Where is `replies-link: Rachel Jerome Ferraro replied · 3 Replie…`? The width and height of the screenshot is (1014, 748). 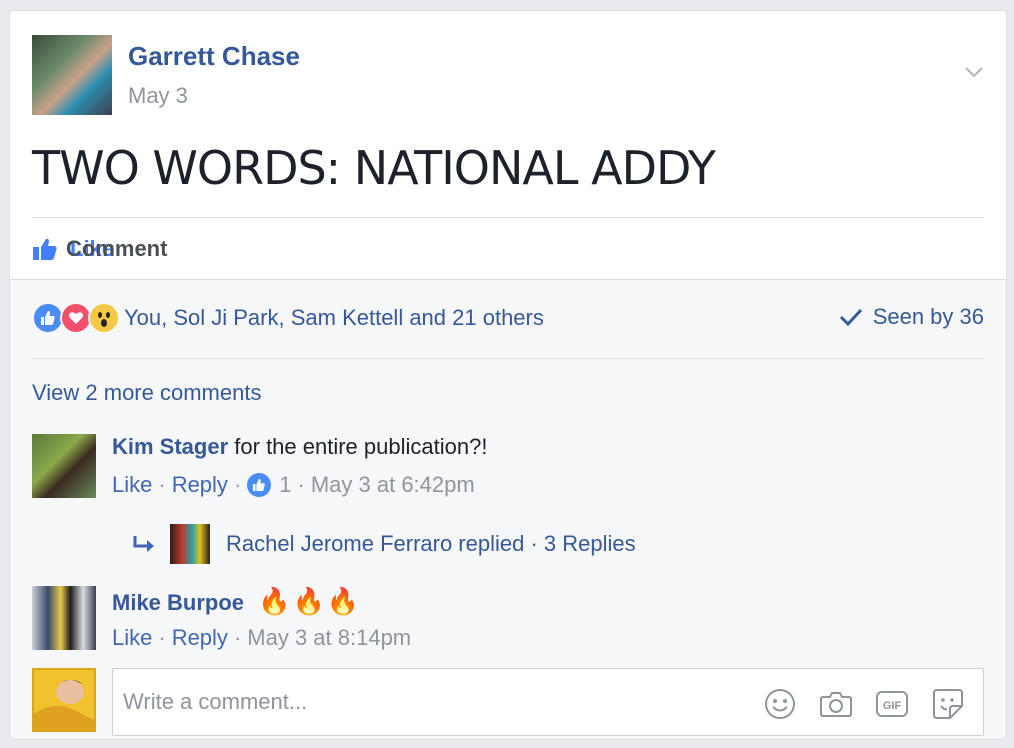
replies-link: Rachel Jerome Ferraro replied · 3 Replie… is located at coordinates (431, 544).